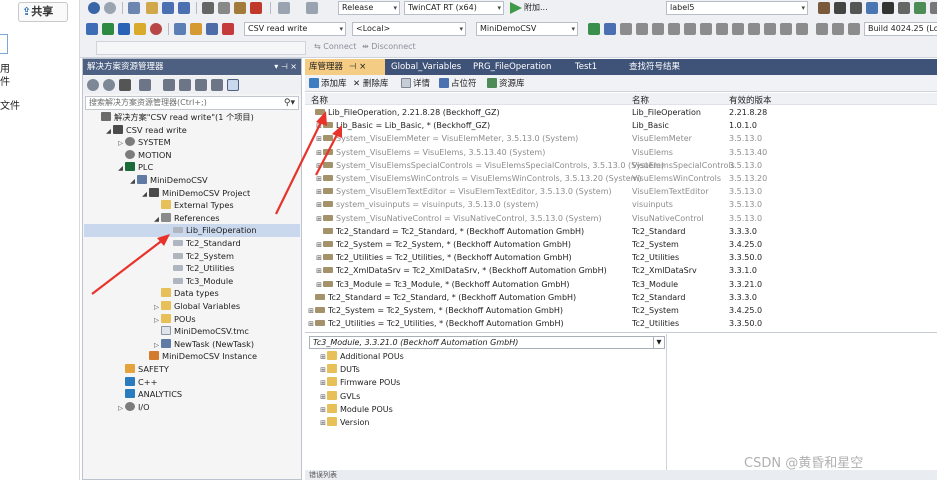 The image size is (937, 480). I want to click on flow-icon, so click(770, 29).